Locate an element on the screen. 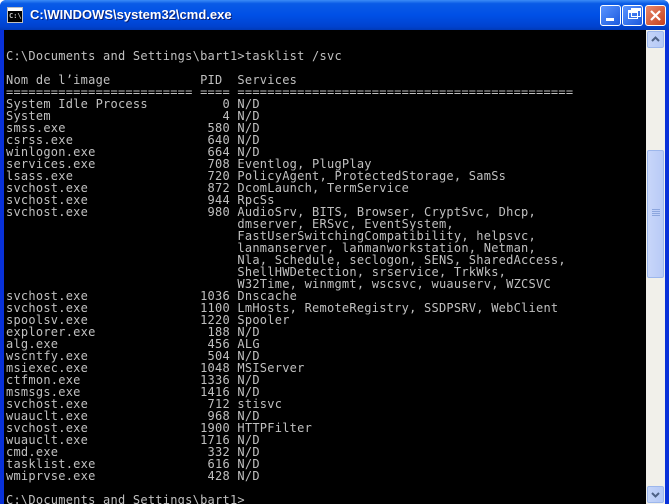  window-frame-right is located at coordinates (667, 267).